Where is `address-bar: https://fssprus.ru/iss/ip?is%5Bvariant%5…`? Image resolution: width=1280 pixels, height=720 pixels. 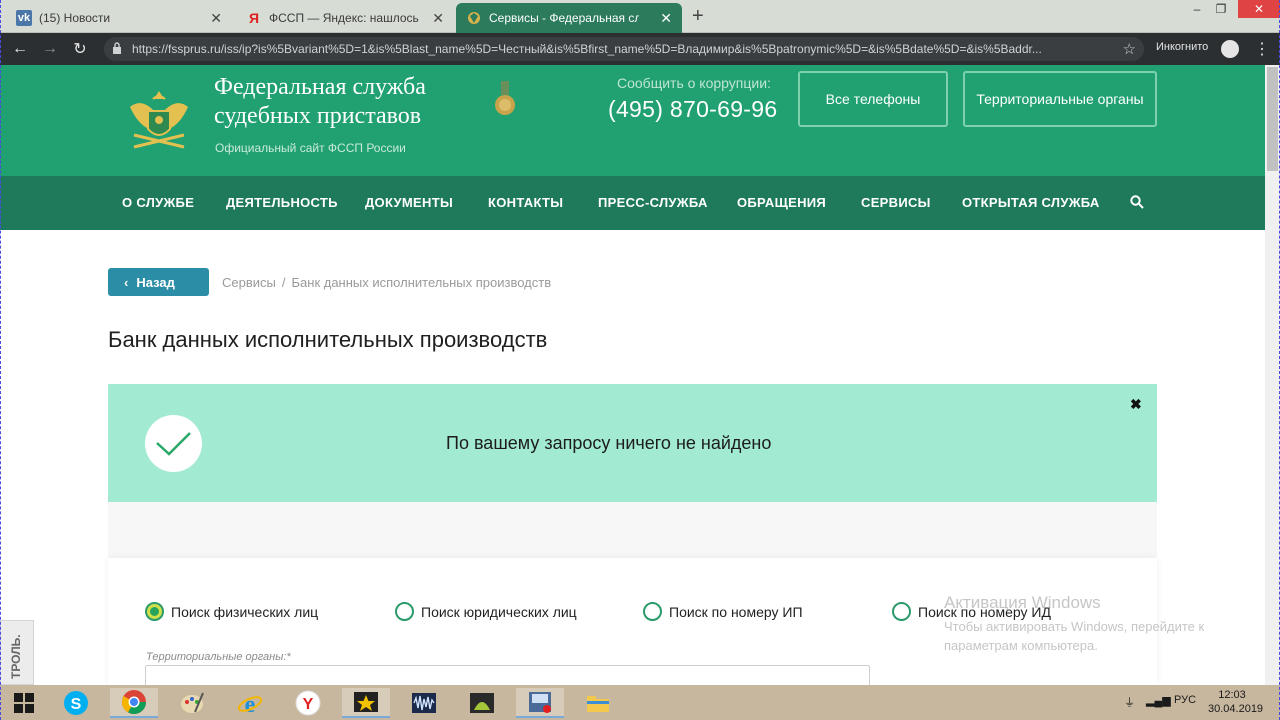
address-bar: https://fssprus.ru/iss/ip?is%5Bvariant%5… is located at coordinates (624, 49).